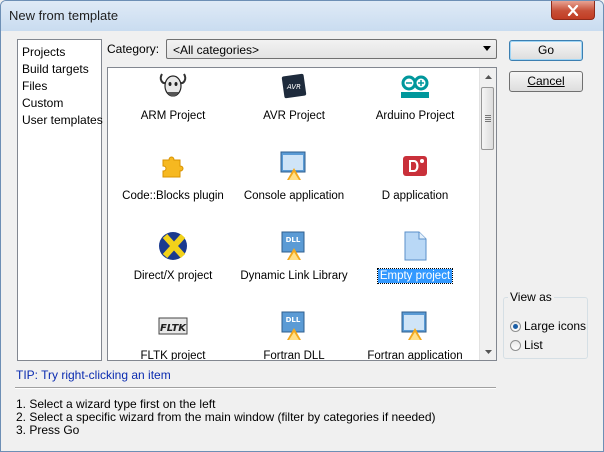 The image size is (604, 452). Describe the element at coordinates (173, 276) in the screenshot. I see `template-label: Direct/X project` at that location.